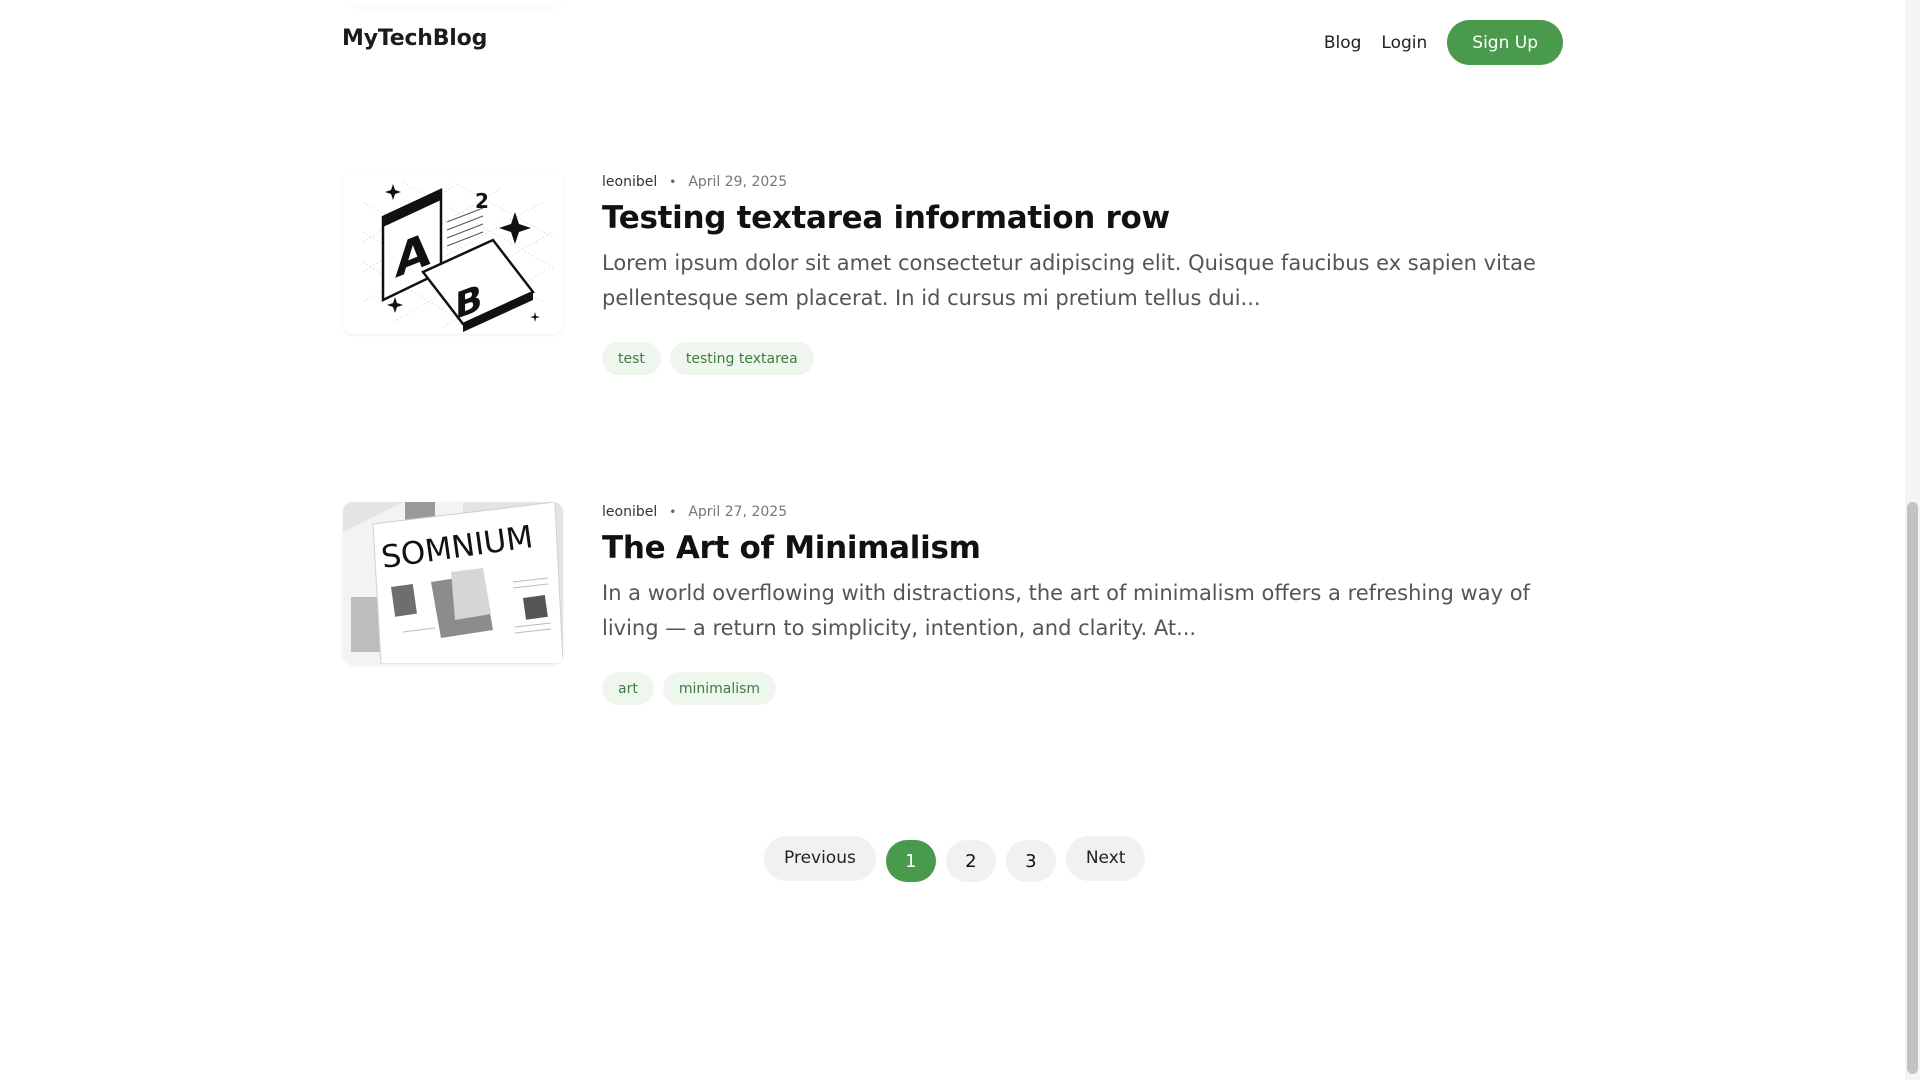 The width and height of the screenshot is (1920, 1080). What do you see at coordinates (719, 688) in the screenshot?
I see `tag-chip: minimalism` at bounding box center [719, 688].